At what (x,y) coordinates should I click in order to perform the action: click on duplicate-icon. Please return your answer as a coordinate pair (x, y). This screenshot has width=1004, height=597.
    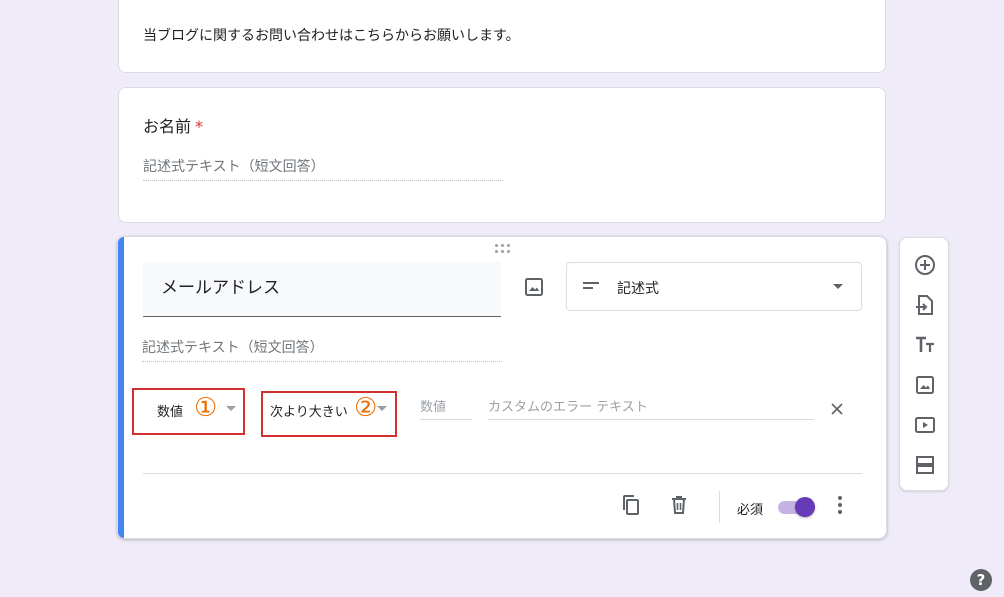
    Looking at the image, I should click on (631, 505).